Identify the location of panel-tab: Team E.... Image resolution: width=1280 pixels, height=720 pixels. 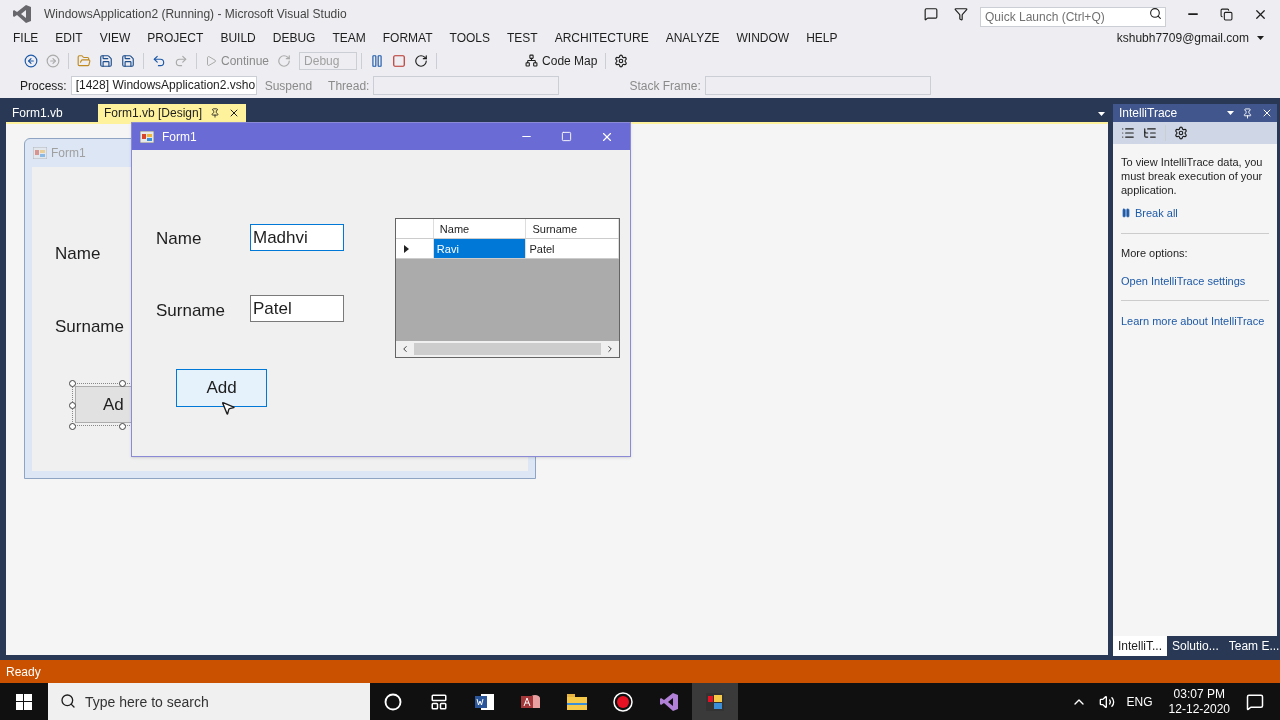
(1251, 646).